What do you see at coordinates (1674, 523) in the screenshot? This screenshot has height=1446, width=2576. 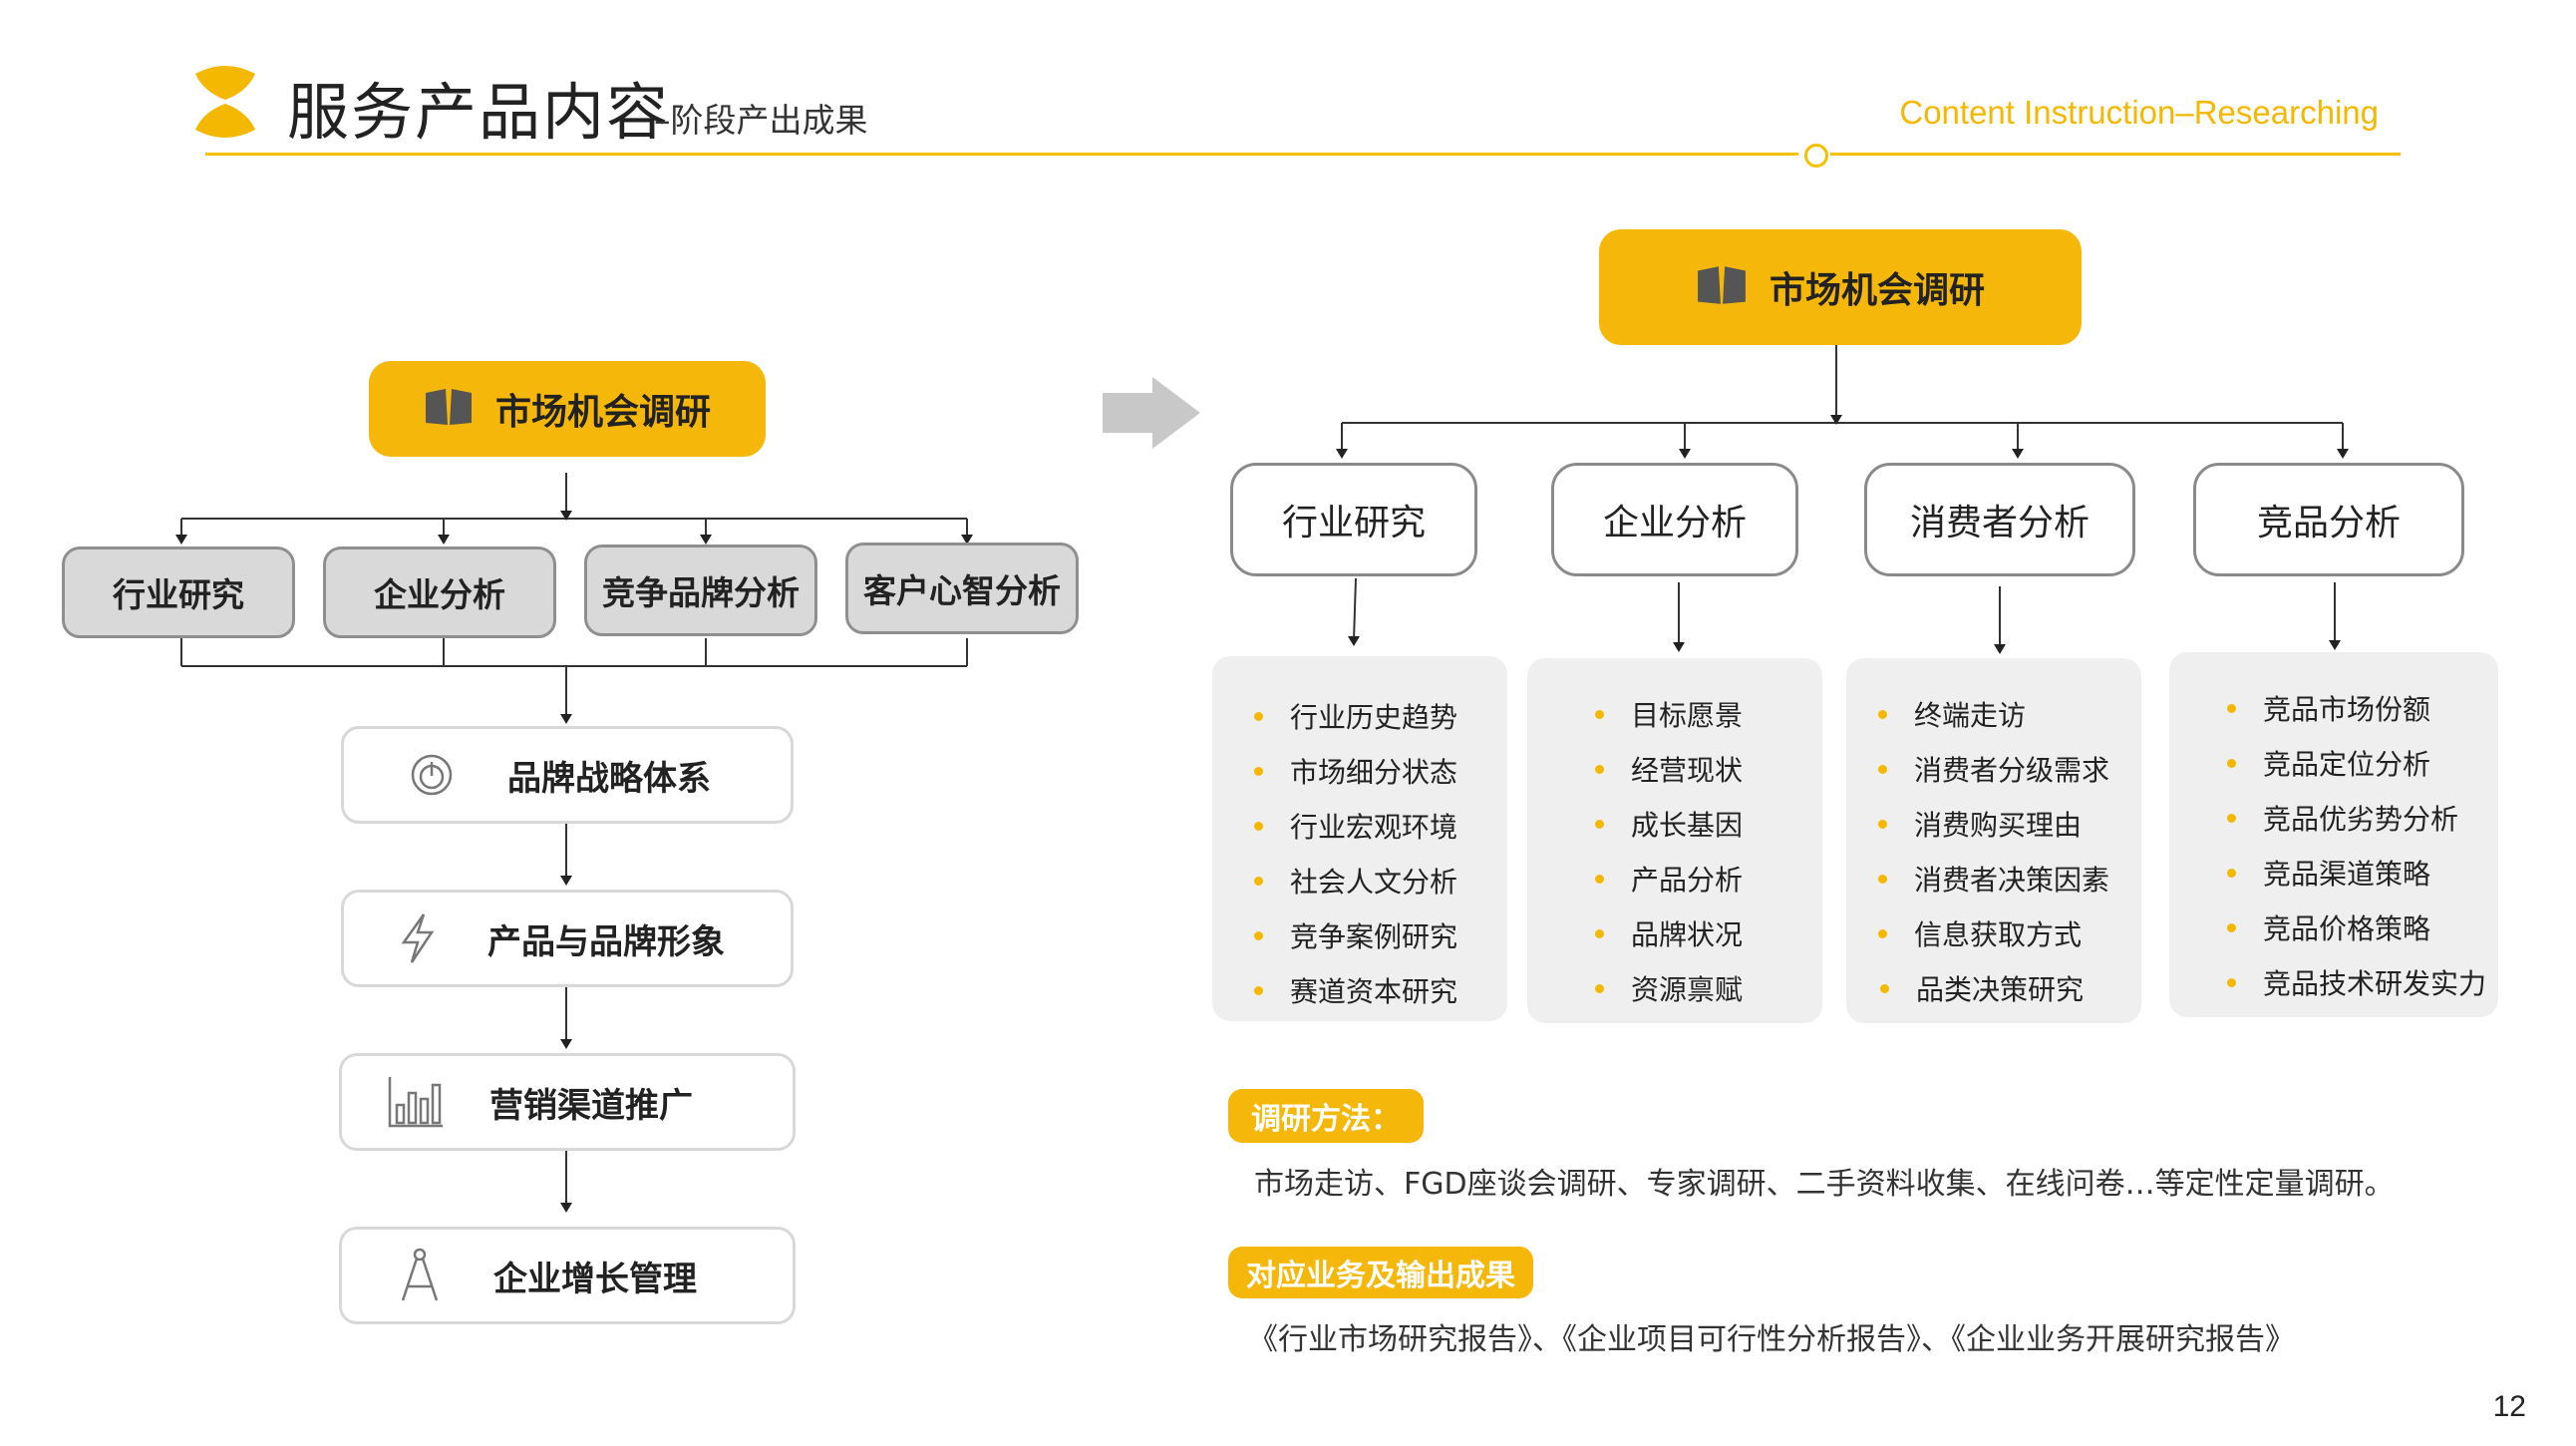 I see `branch-label: 企业分析` at bounding box center [1674, 523].